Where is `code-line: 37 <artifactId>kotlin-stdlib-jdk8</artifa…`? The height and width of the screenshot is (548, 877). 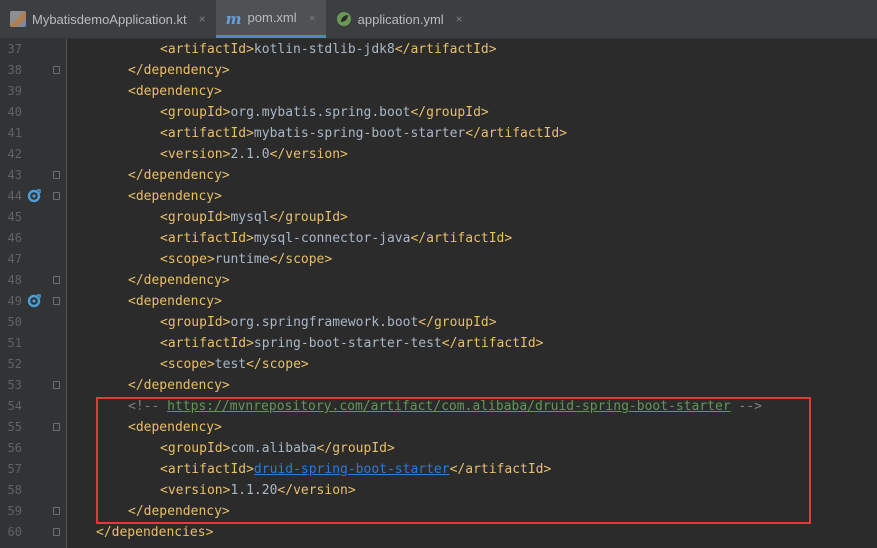
code-line: 37 <artifactId>kotlin-stdlib-jdk8</artifa… is located at coordinates (438, 49).